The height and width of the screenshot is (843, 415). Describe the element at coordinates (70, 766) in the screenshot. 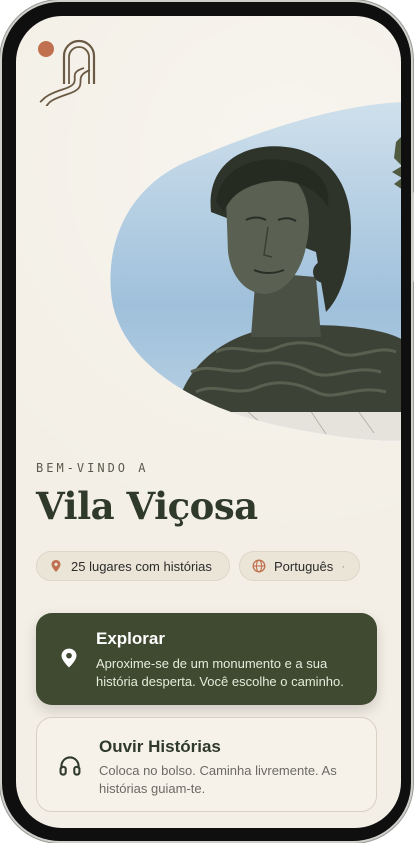

I see `headphones-icon` at that location.